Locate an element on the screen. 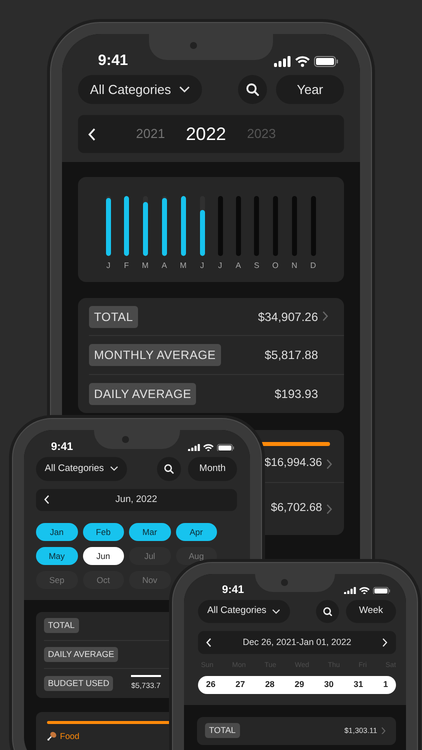 This screenshot has height=750, width=422. summary-label: MONTHLY AVERAGE is located at coordinates (155, 355).